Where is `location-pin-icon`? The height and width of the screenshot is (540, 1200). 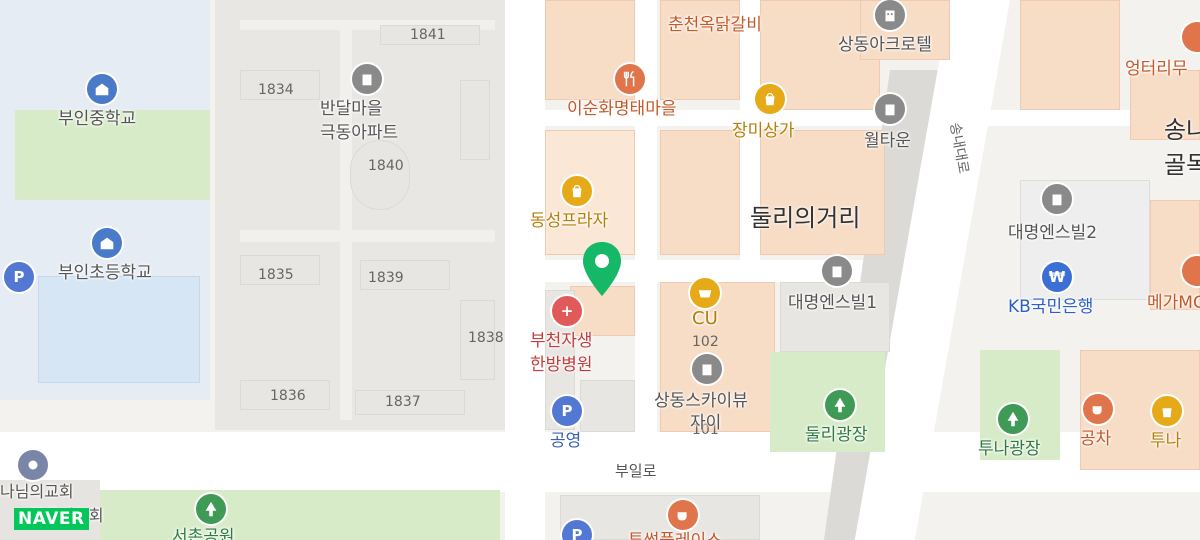
location-pin-icon is located at coordinates (602, 270).